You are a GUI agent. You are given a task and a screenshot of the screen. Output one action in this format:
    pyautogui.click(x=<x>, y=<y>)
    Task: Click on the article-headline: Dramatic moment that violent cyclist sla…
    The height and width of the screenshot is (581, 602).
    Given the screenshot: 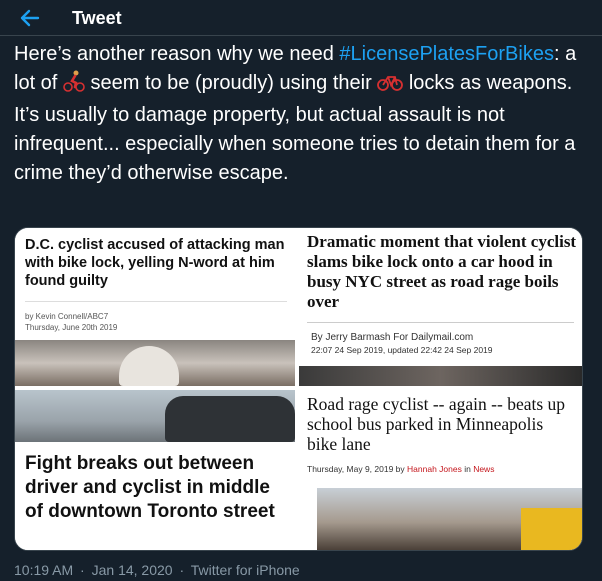 What is the action you would take?
    pyautogui.click(x=442, y=271)
    